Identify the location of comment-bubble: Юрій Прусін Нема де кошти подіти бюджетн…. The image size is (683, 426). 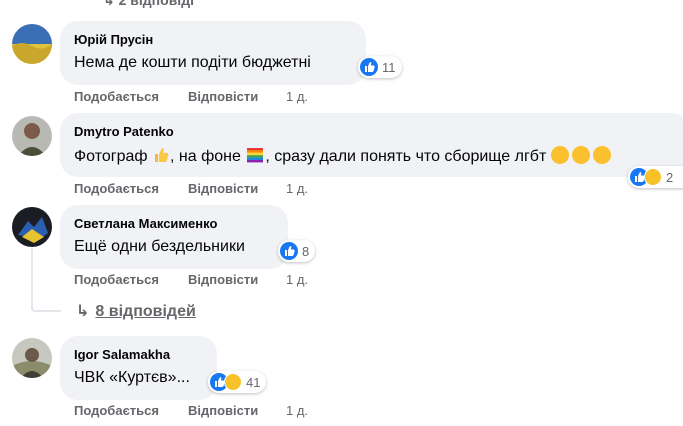
(213, 53).